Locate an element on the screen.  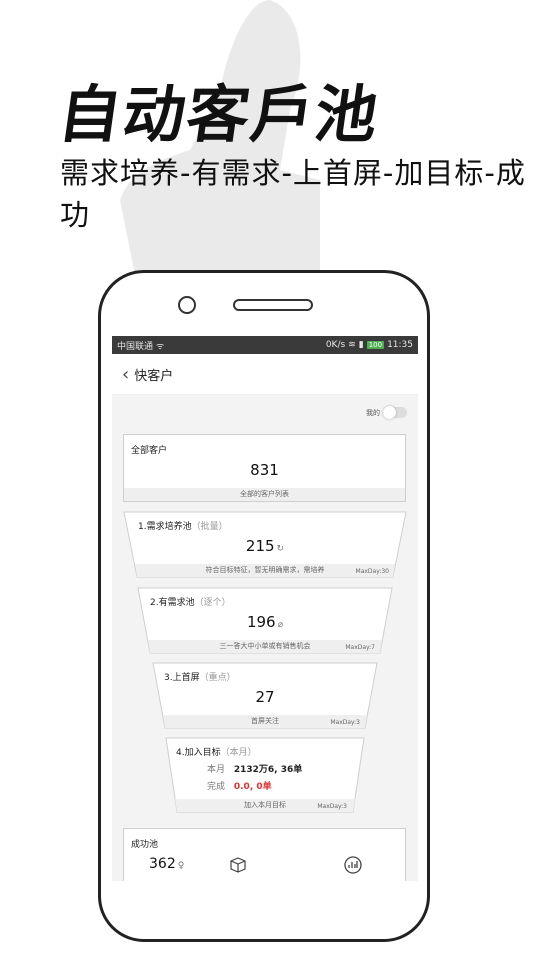
funnel-stage-1-maxday: MaxDay:30 is located at coordinates (372, 571).